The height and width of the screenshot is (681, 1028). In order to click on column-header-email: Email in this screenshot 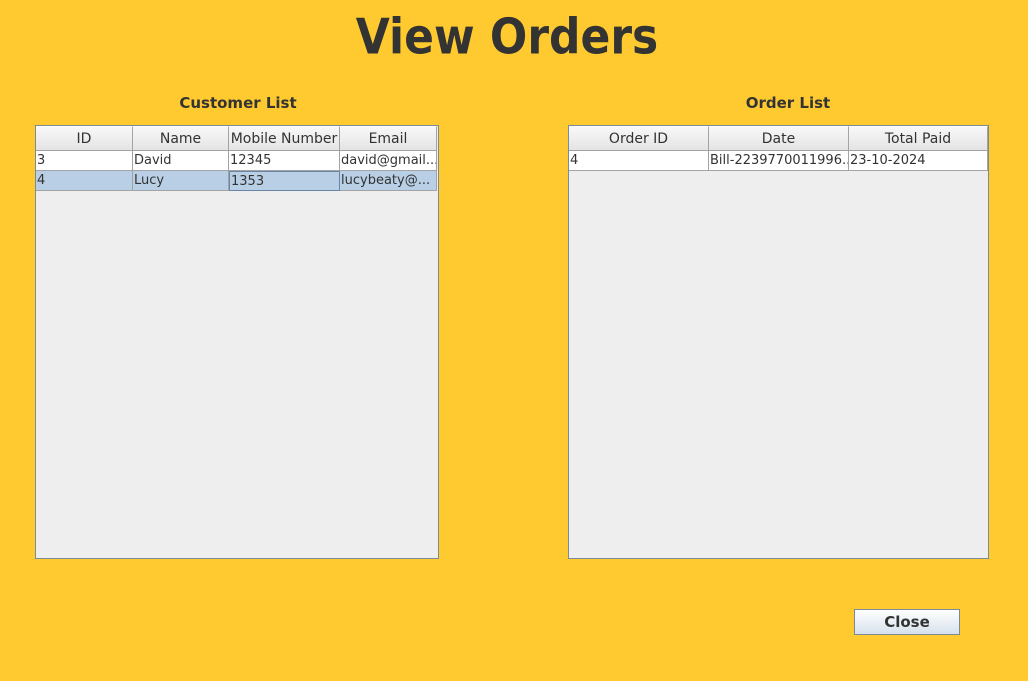, I will do `click(388, 138)`.